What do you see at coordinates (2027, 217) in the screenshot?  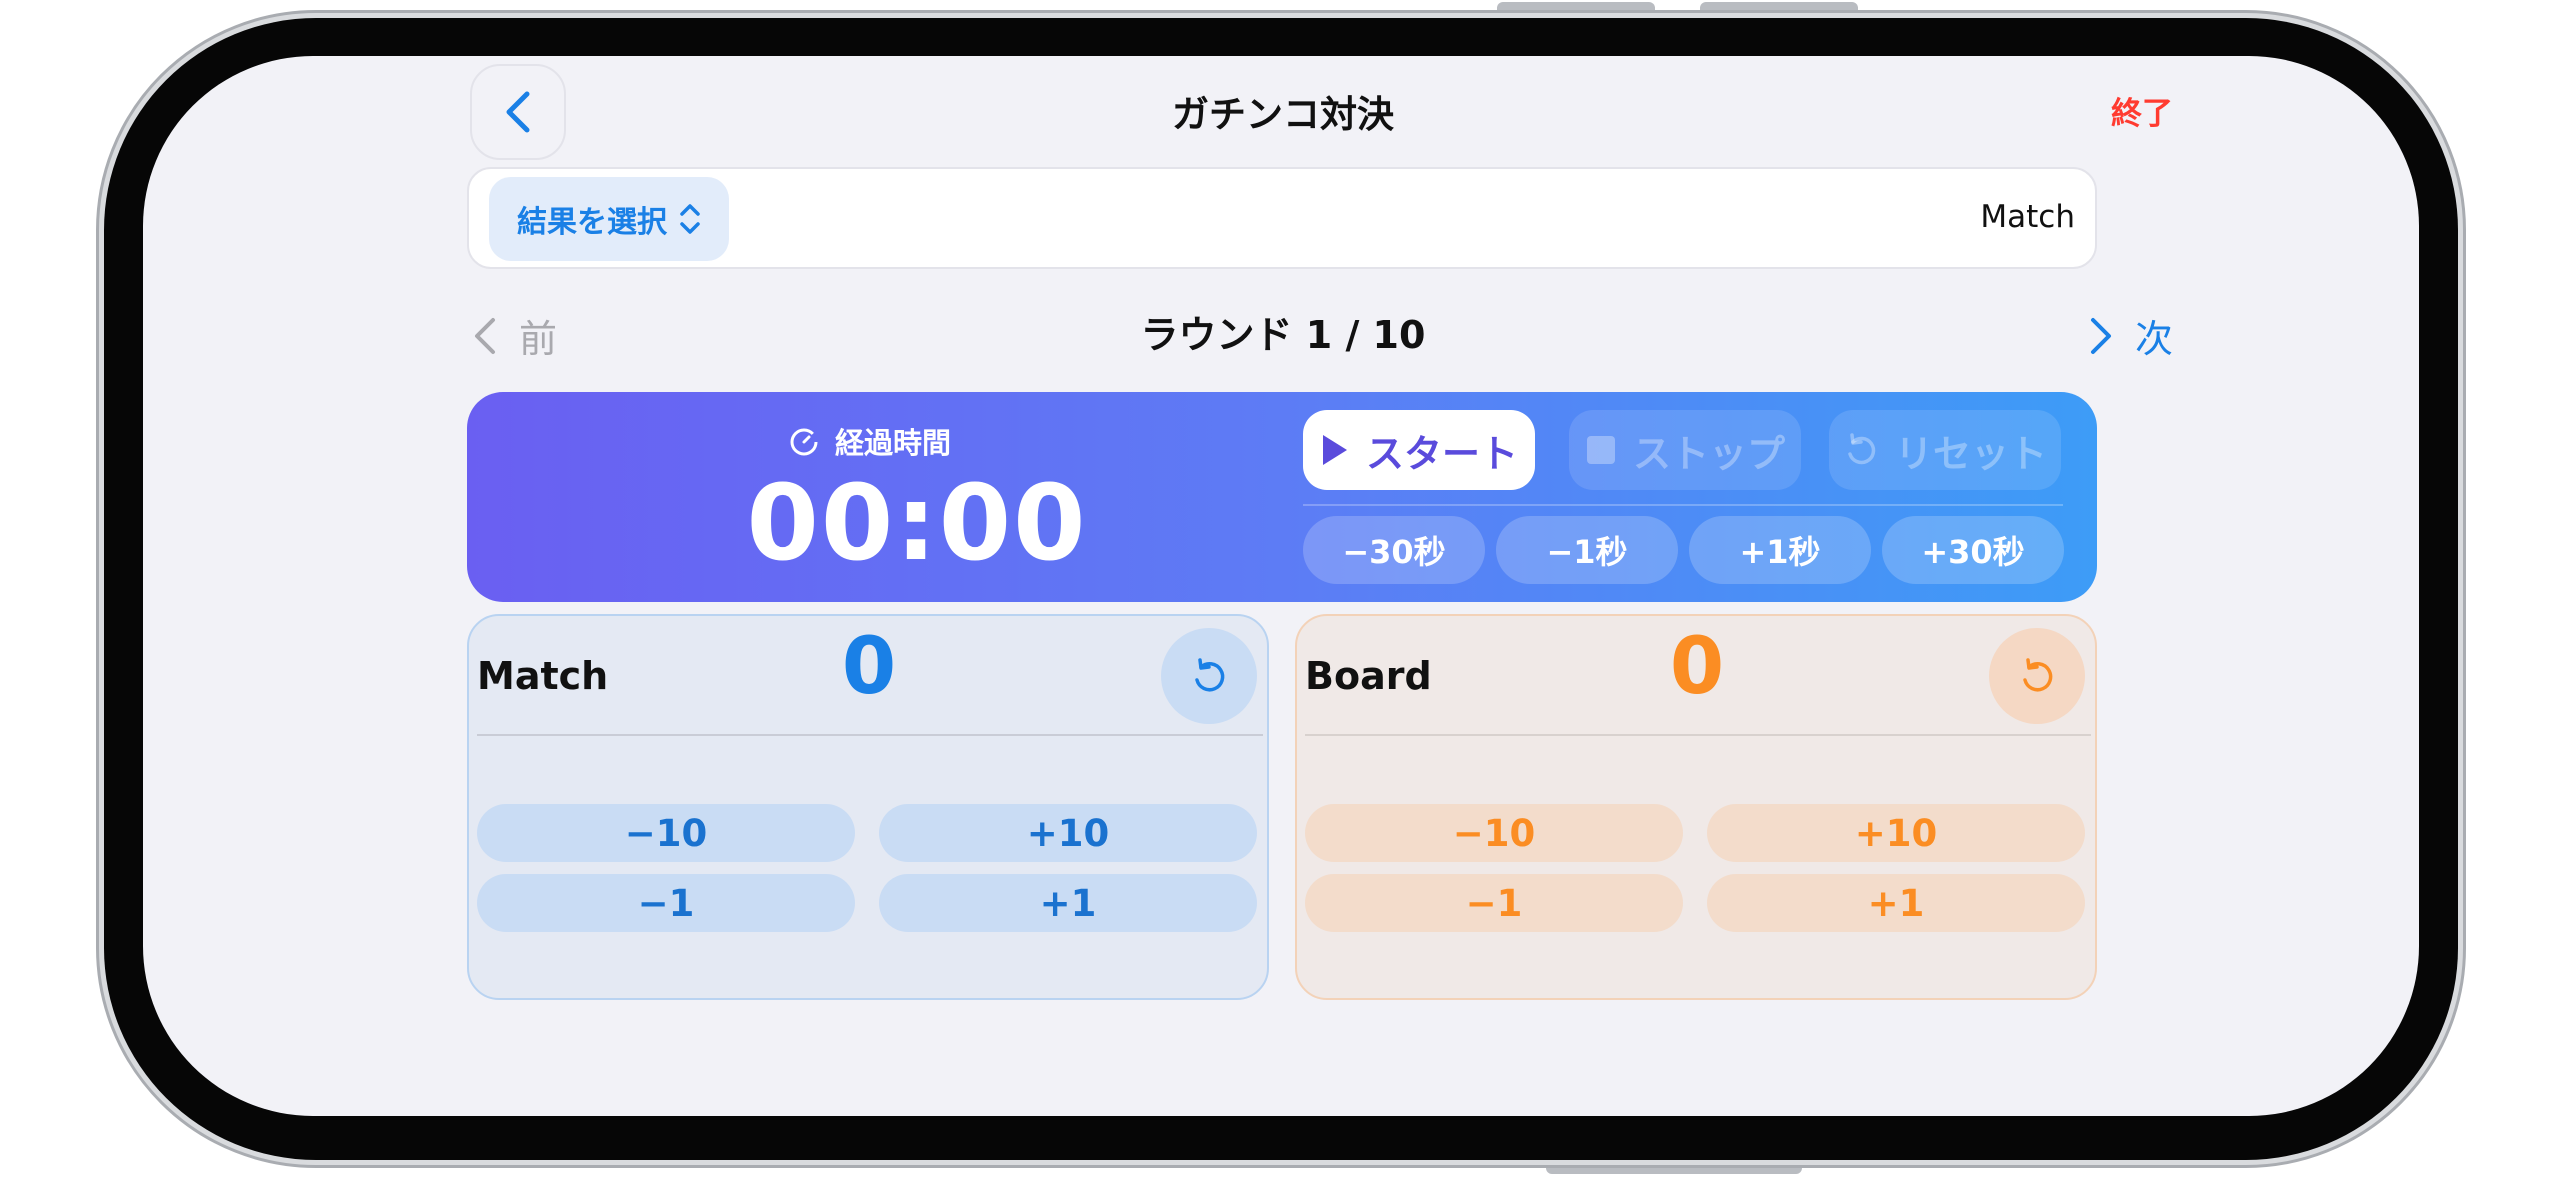 I see `match-label: Match` at bounding box center [2027, 217].